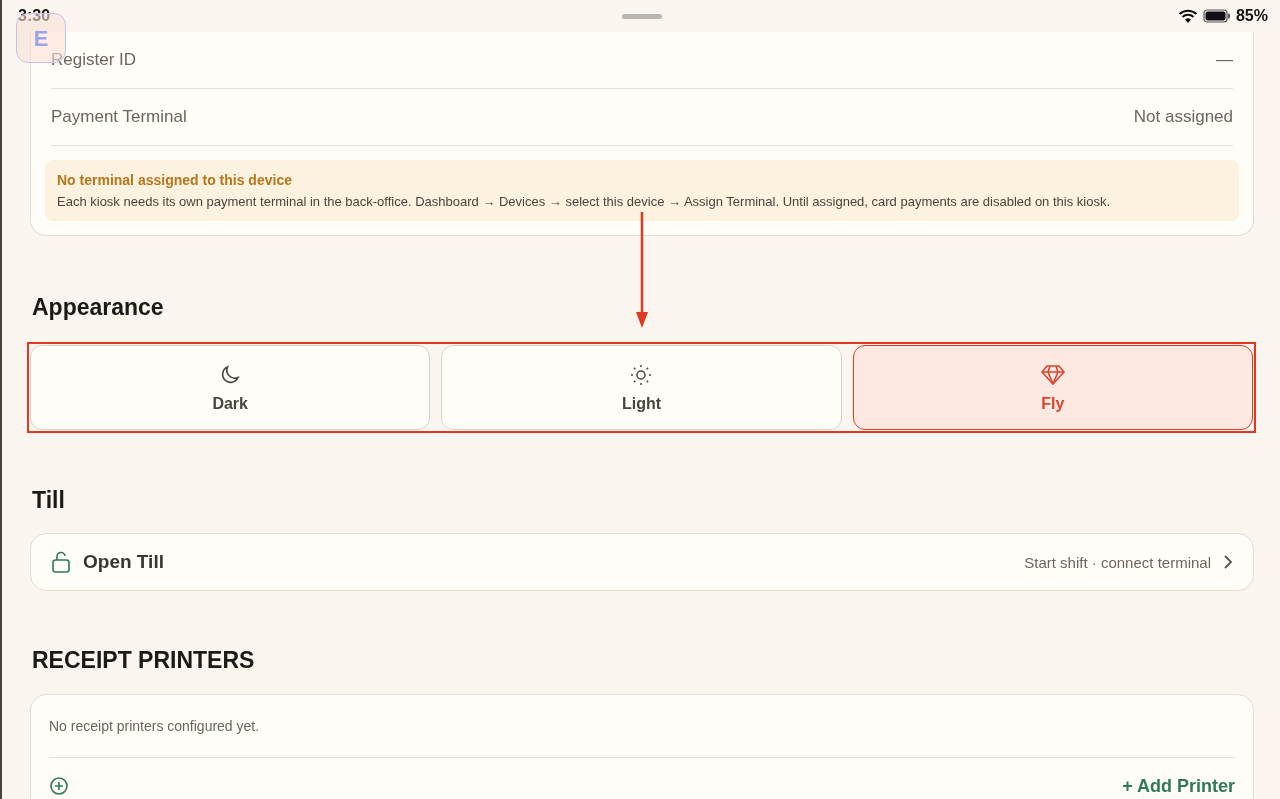 Image resolution: width=1280 pixels, height=799 pixels. What do you see at coordinates (642, 562) in the screenshot?
I see `open-till-row: Open Till Start shift · connect terminal` at bounding box center [642, 562].